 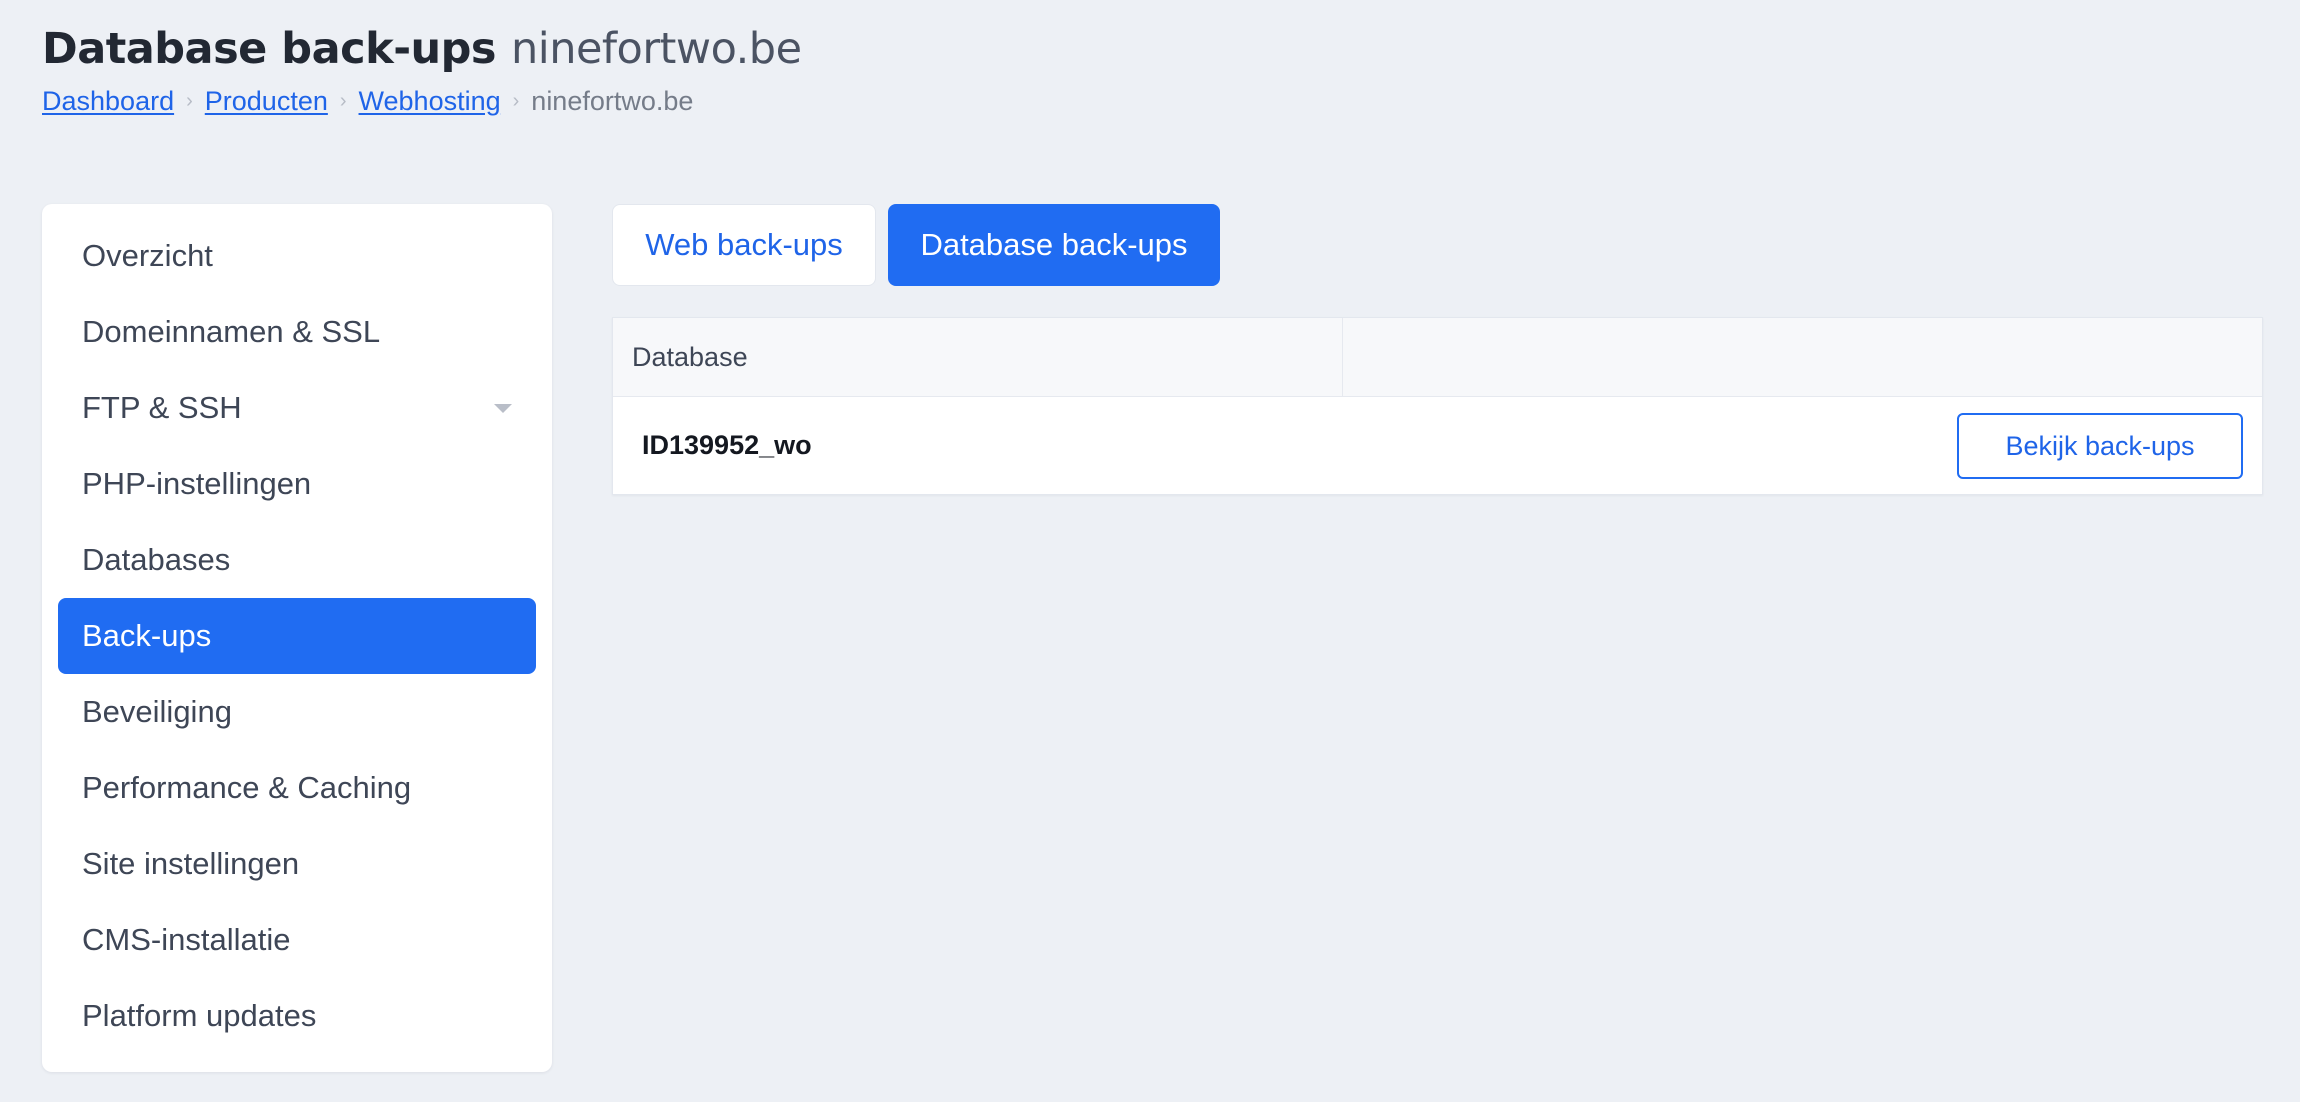 I want to click on sidebar-item-performance-caching: Performance & Caching, so click(x=297, y=788).